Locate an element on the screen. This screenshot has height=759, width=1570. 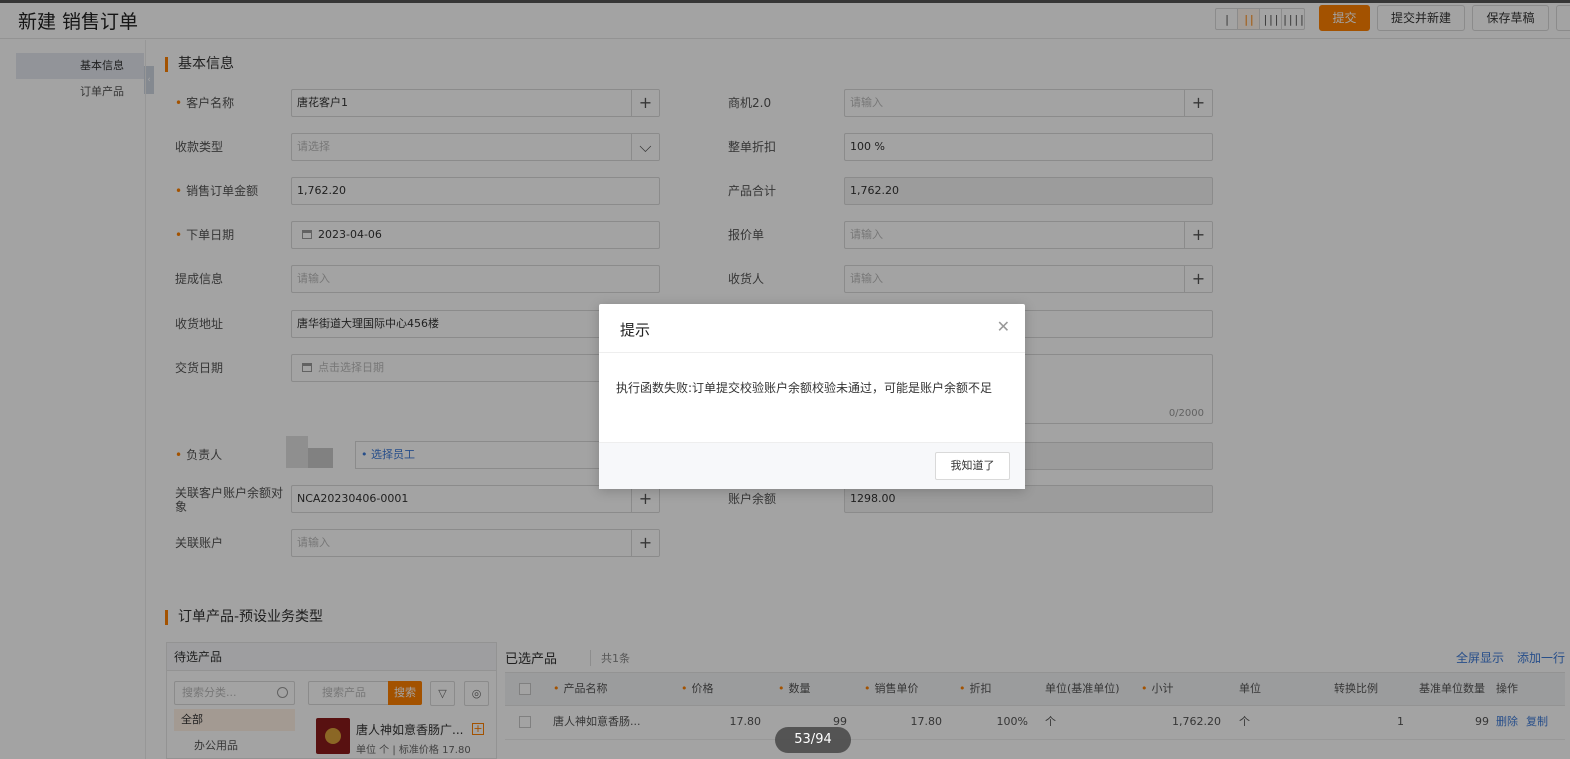
dialog-footer: 我知道了 is located at coordinates (812, 465).